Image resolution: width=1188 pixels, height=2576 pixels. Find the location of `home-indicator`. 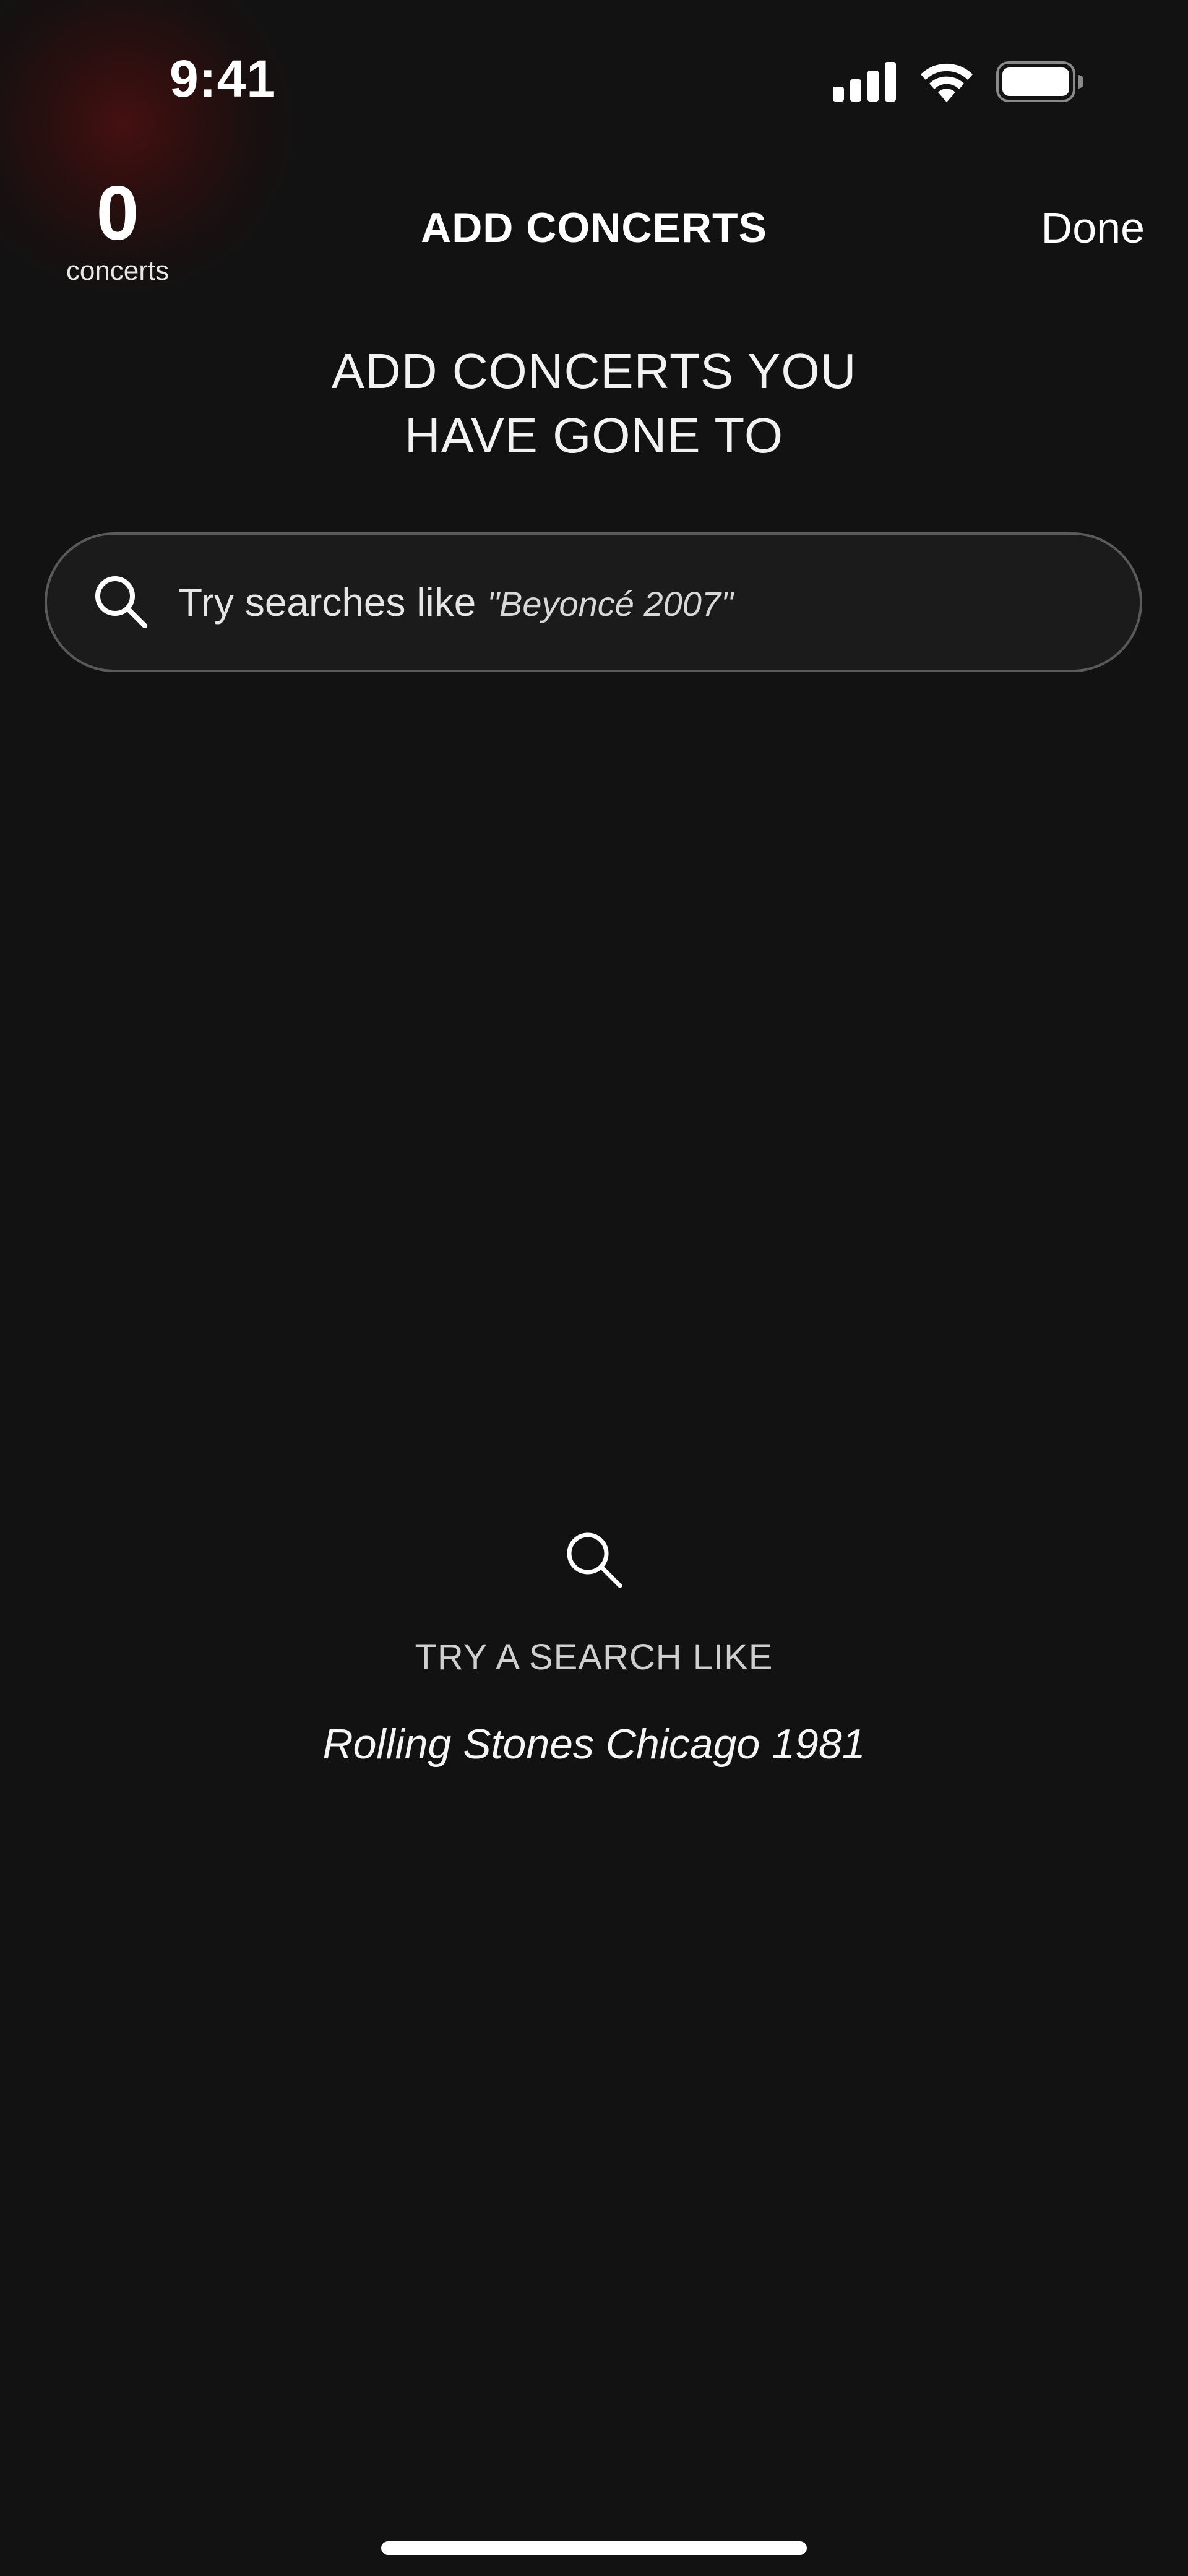

home-indicator is located at coordinates (594, 2548).